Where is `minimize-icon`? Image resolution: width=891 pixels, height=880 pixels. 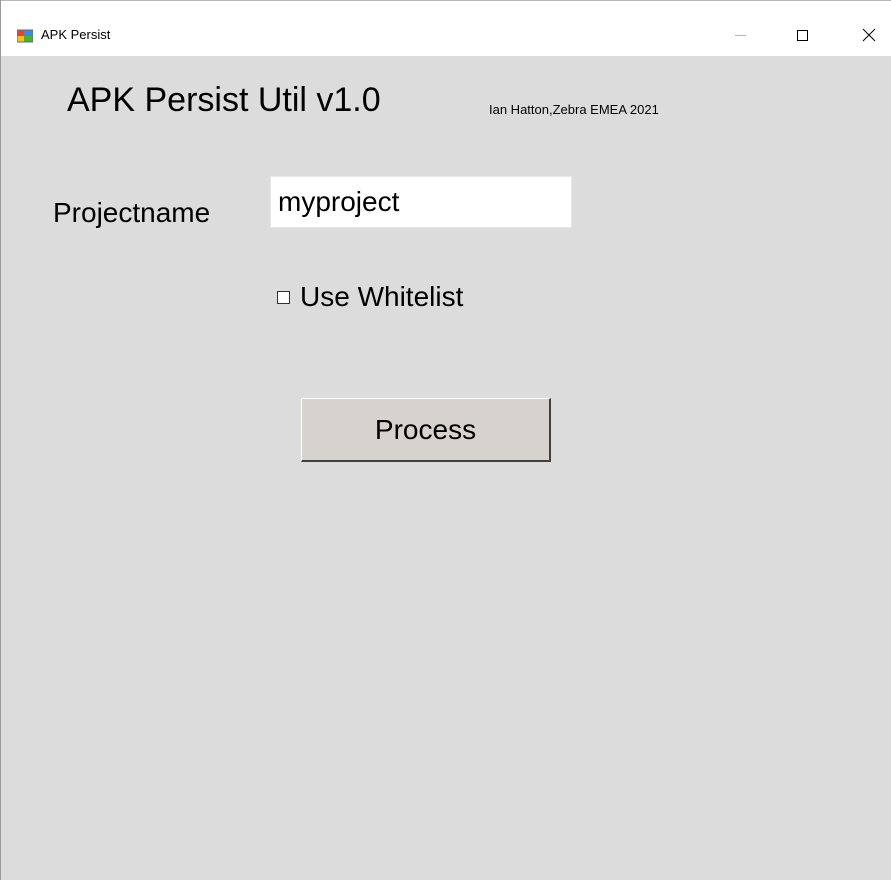 minimize-icon is located at coordinates (740, 35).